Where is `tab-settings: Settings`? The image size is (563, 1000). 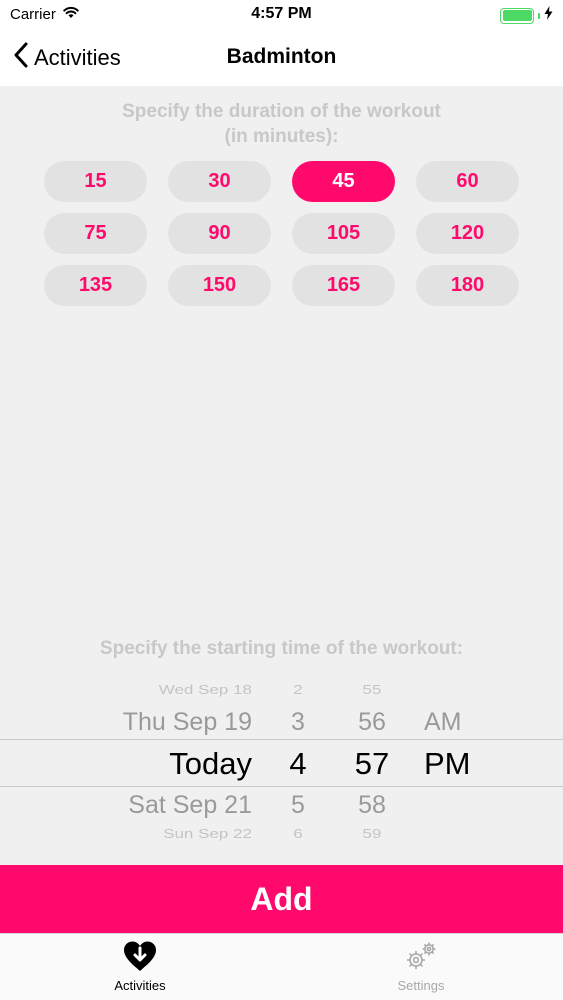
tab-settings: Settings is located at coordinates (421, 966).